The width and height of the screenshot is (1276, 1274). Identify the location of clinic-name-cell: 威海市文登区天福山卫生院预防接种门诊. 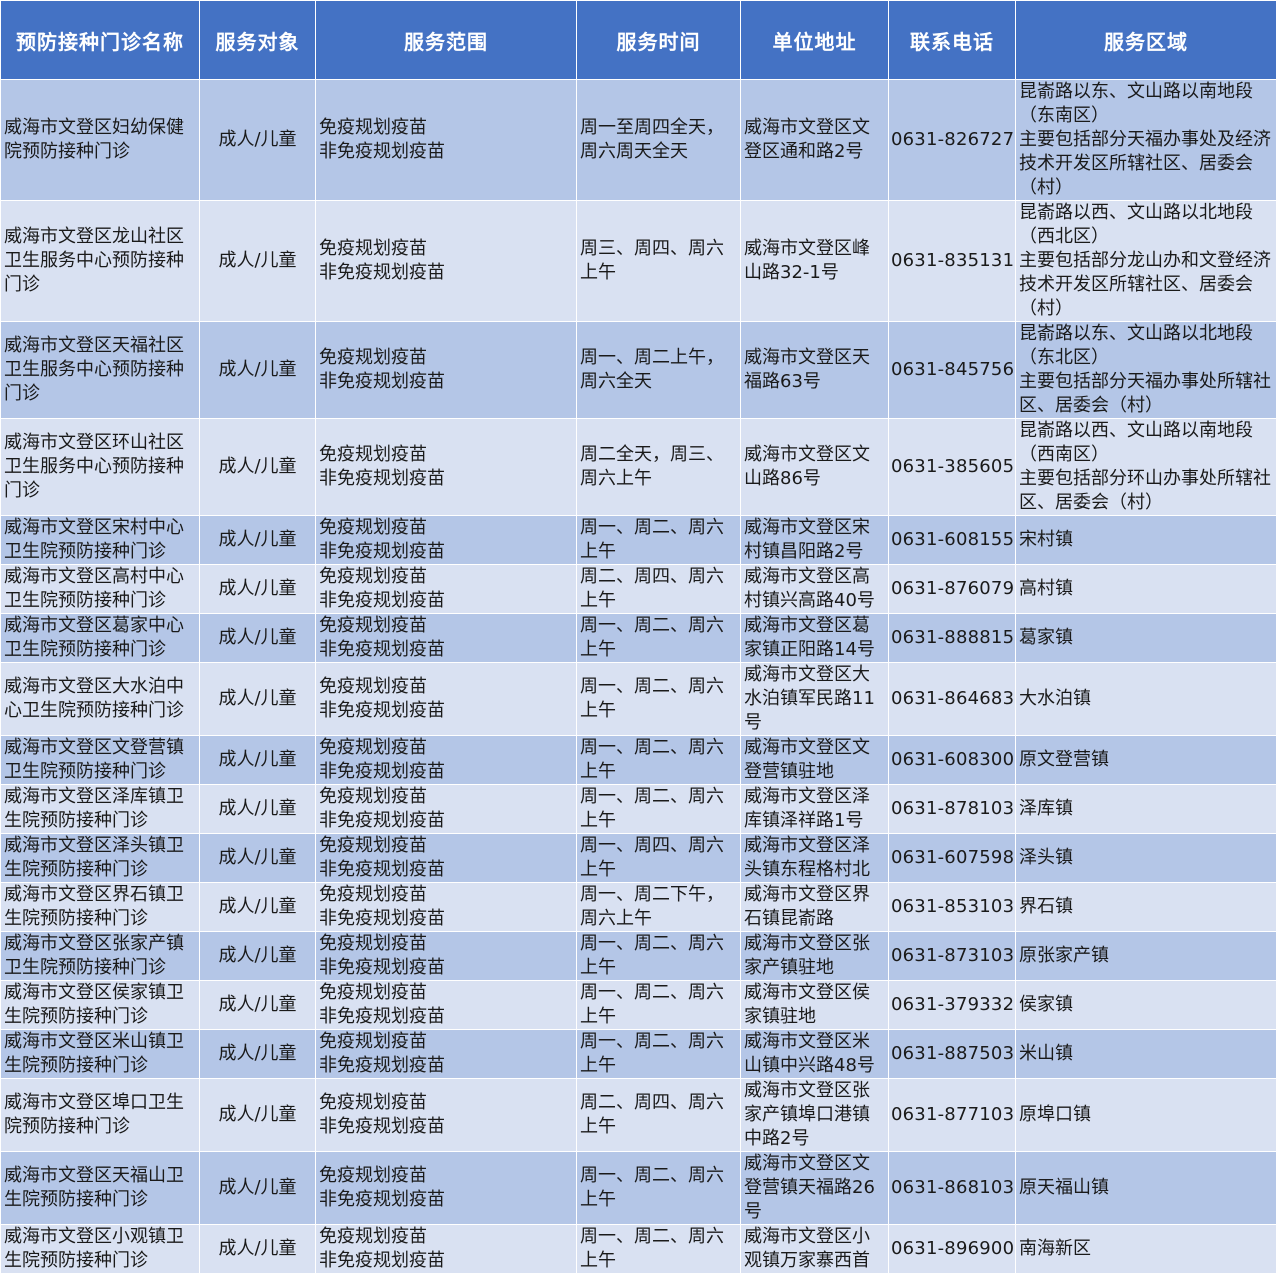
(100, 1188).